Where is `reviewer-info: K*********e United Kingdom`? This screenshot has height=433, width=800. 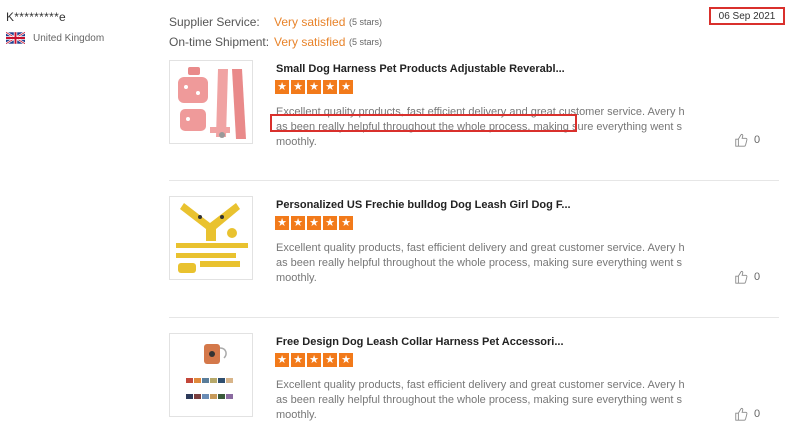 reviewer-info: K*********e United Kingdom is located at coordinates (55, 27).